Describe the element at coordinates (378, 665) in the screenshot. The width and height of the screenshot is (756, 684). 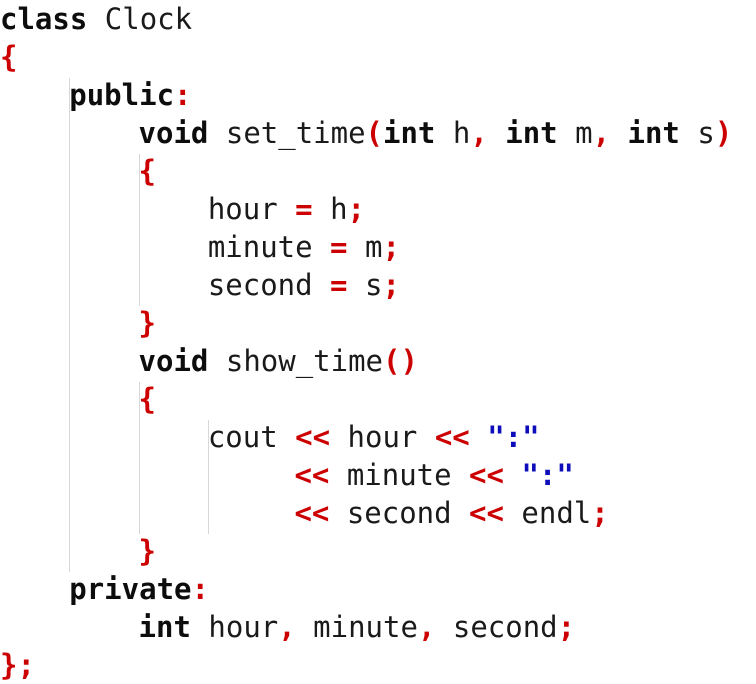
I see `code-line: };` at that location.